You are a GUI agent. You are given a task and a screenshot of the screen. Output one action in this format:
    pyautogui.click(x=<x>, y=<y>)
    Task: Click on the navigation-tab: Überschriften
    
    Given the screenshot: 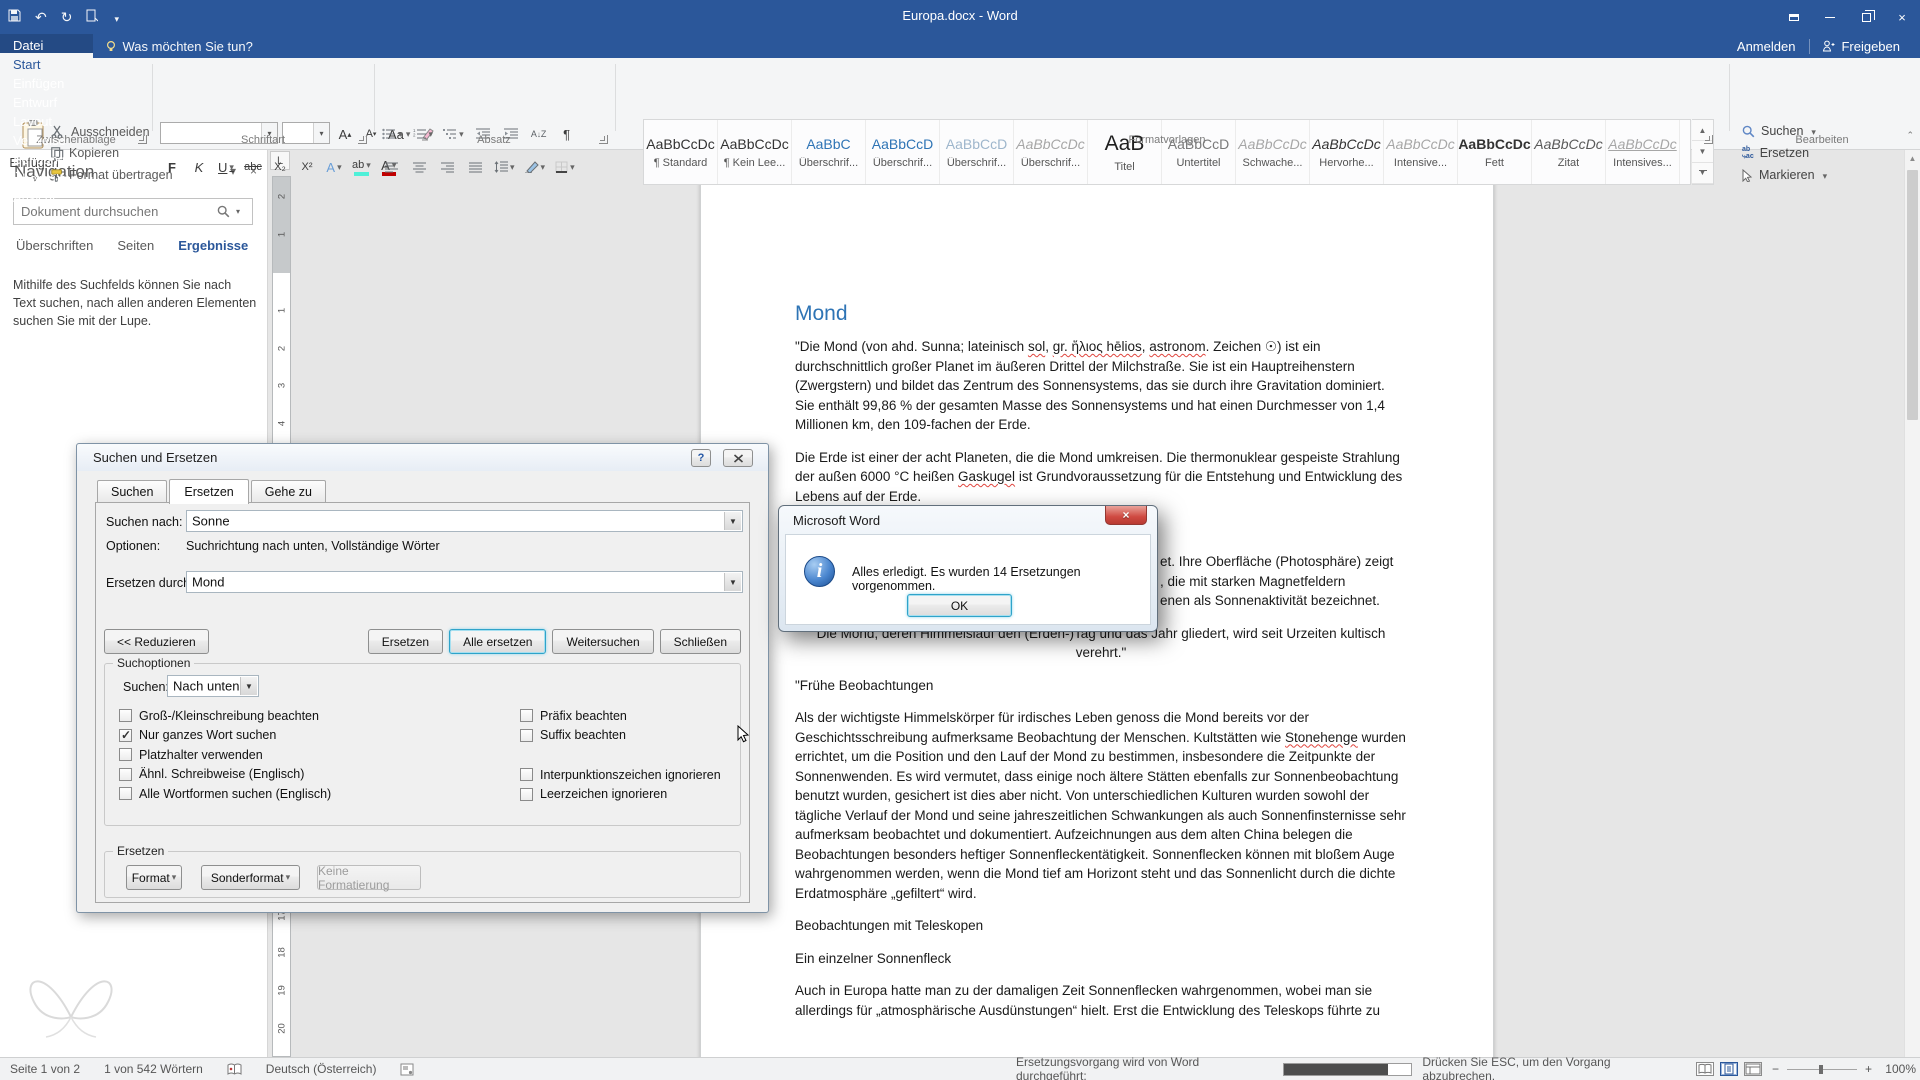 What is the action you would take?
    pyautogui.click(x=54, y=245)
    